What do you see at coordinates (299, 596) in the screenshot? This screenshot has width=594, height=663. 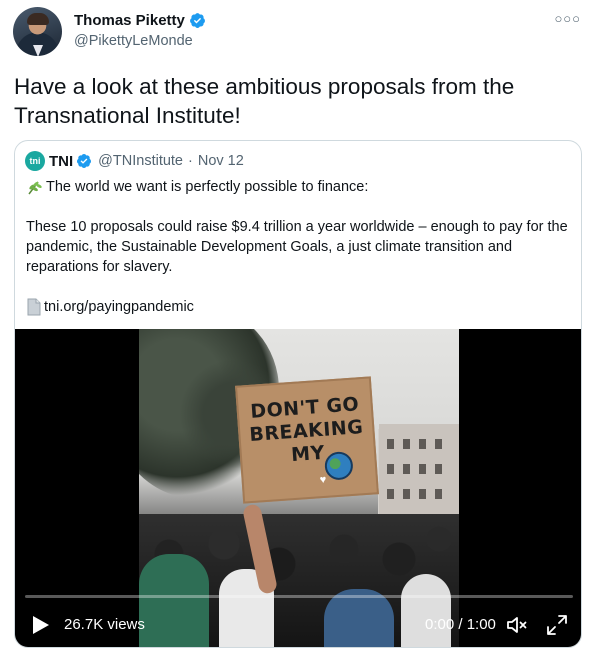 I see `video-progress-bar` at bounding box center [299, 596].